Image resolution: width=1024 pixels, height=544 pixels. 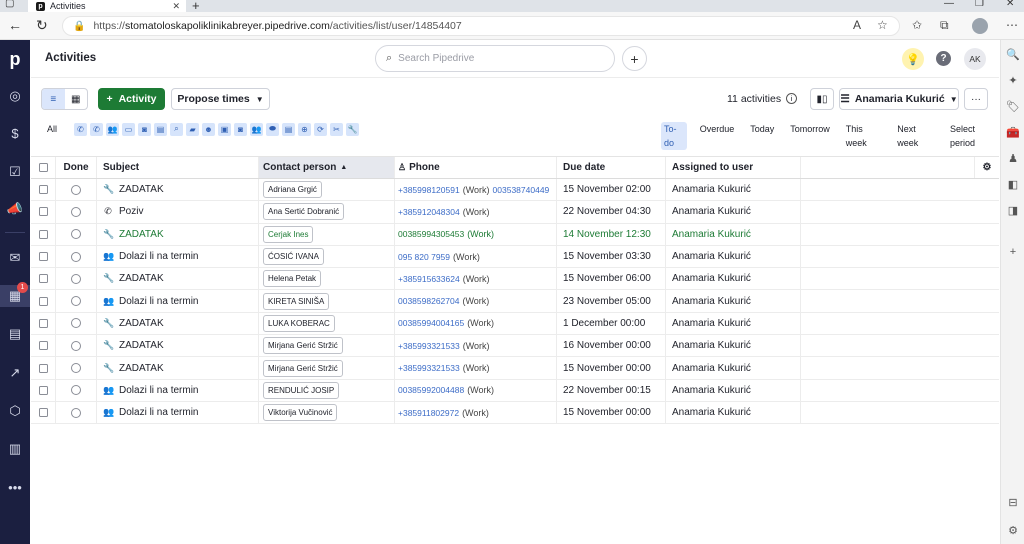 What do you see at coordinates (733, 167) in the screenshot?
I see `header-assigned: Assigned to user` at bounding box center [733, 167].